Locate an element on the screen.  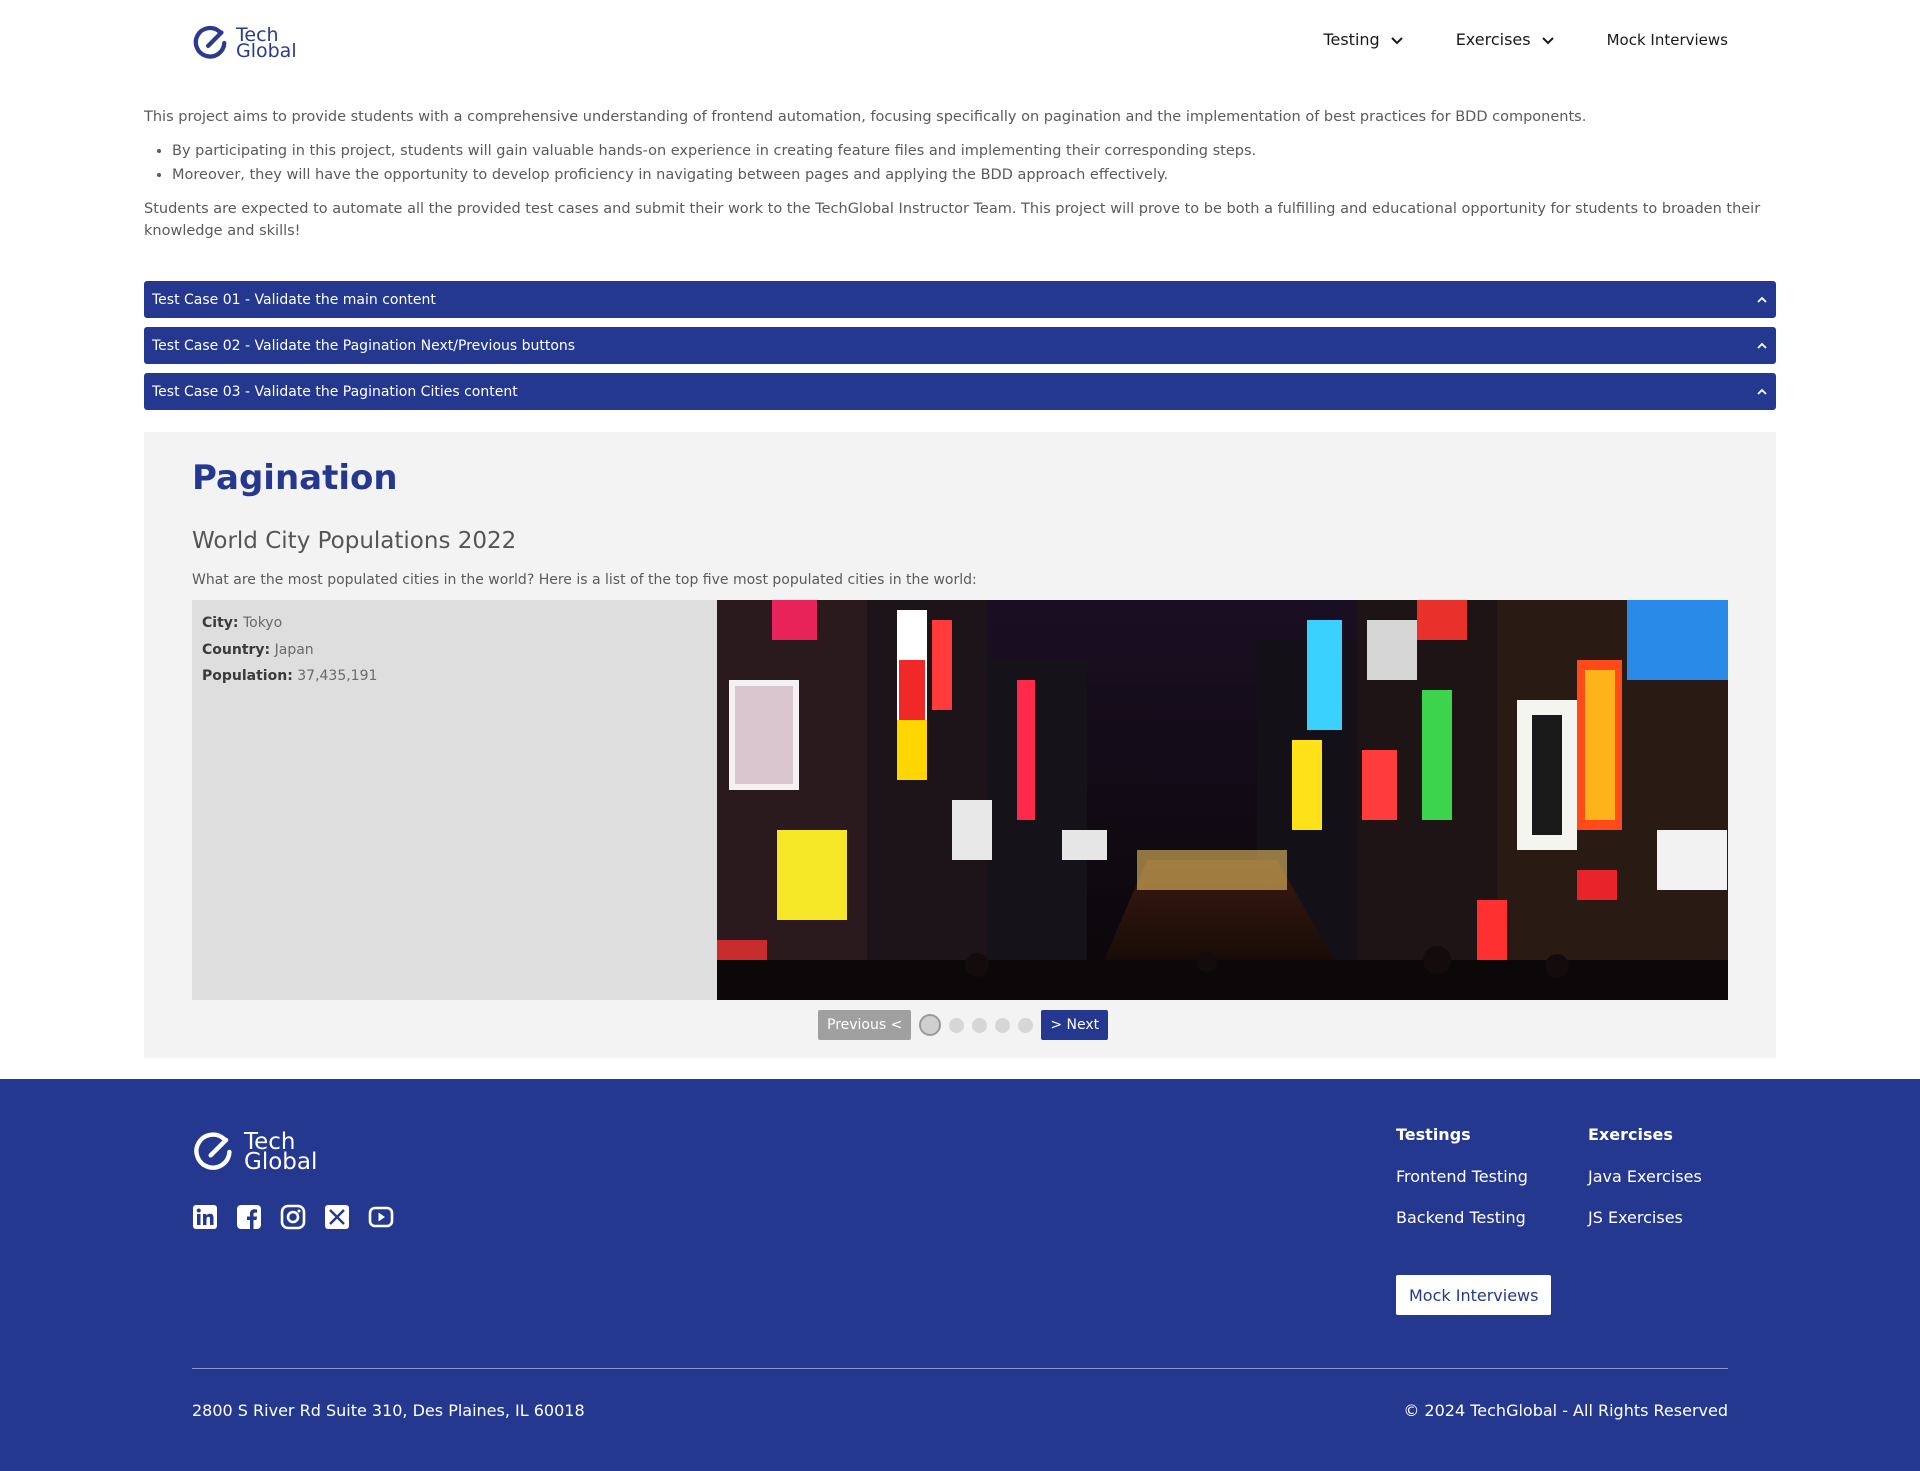
country-row: Country: Japan is located at coordinates (454, 650).